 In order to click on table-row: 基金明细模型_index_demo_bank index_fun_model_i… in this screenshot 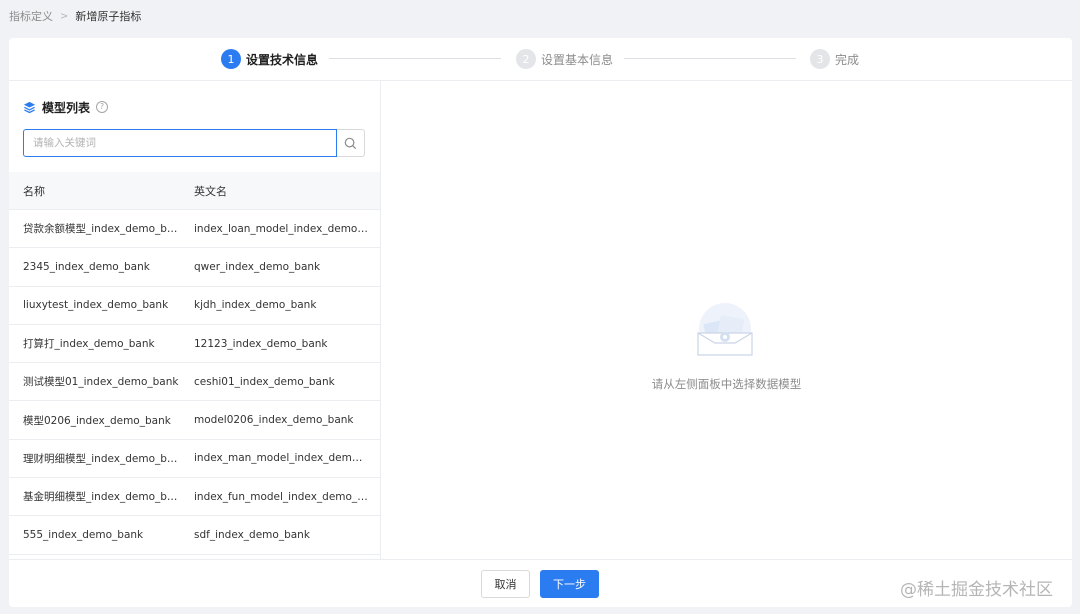, I will do `click(194, 497)`.